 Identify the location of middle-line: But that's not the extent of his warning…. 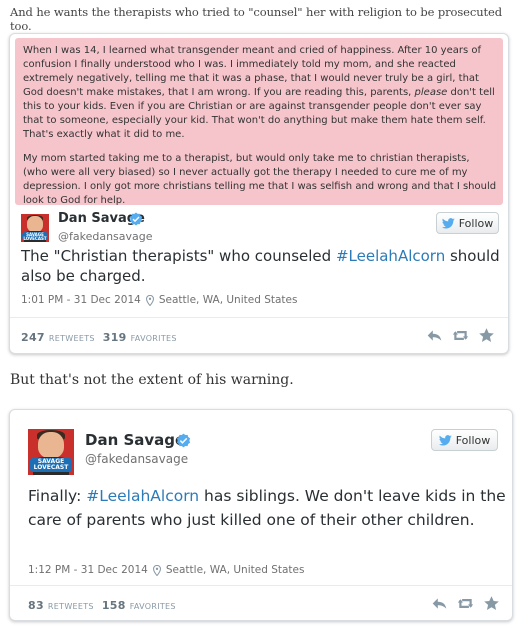
(152, 380).